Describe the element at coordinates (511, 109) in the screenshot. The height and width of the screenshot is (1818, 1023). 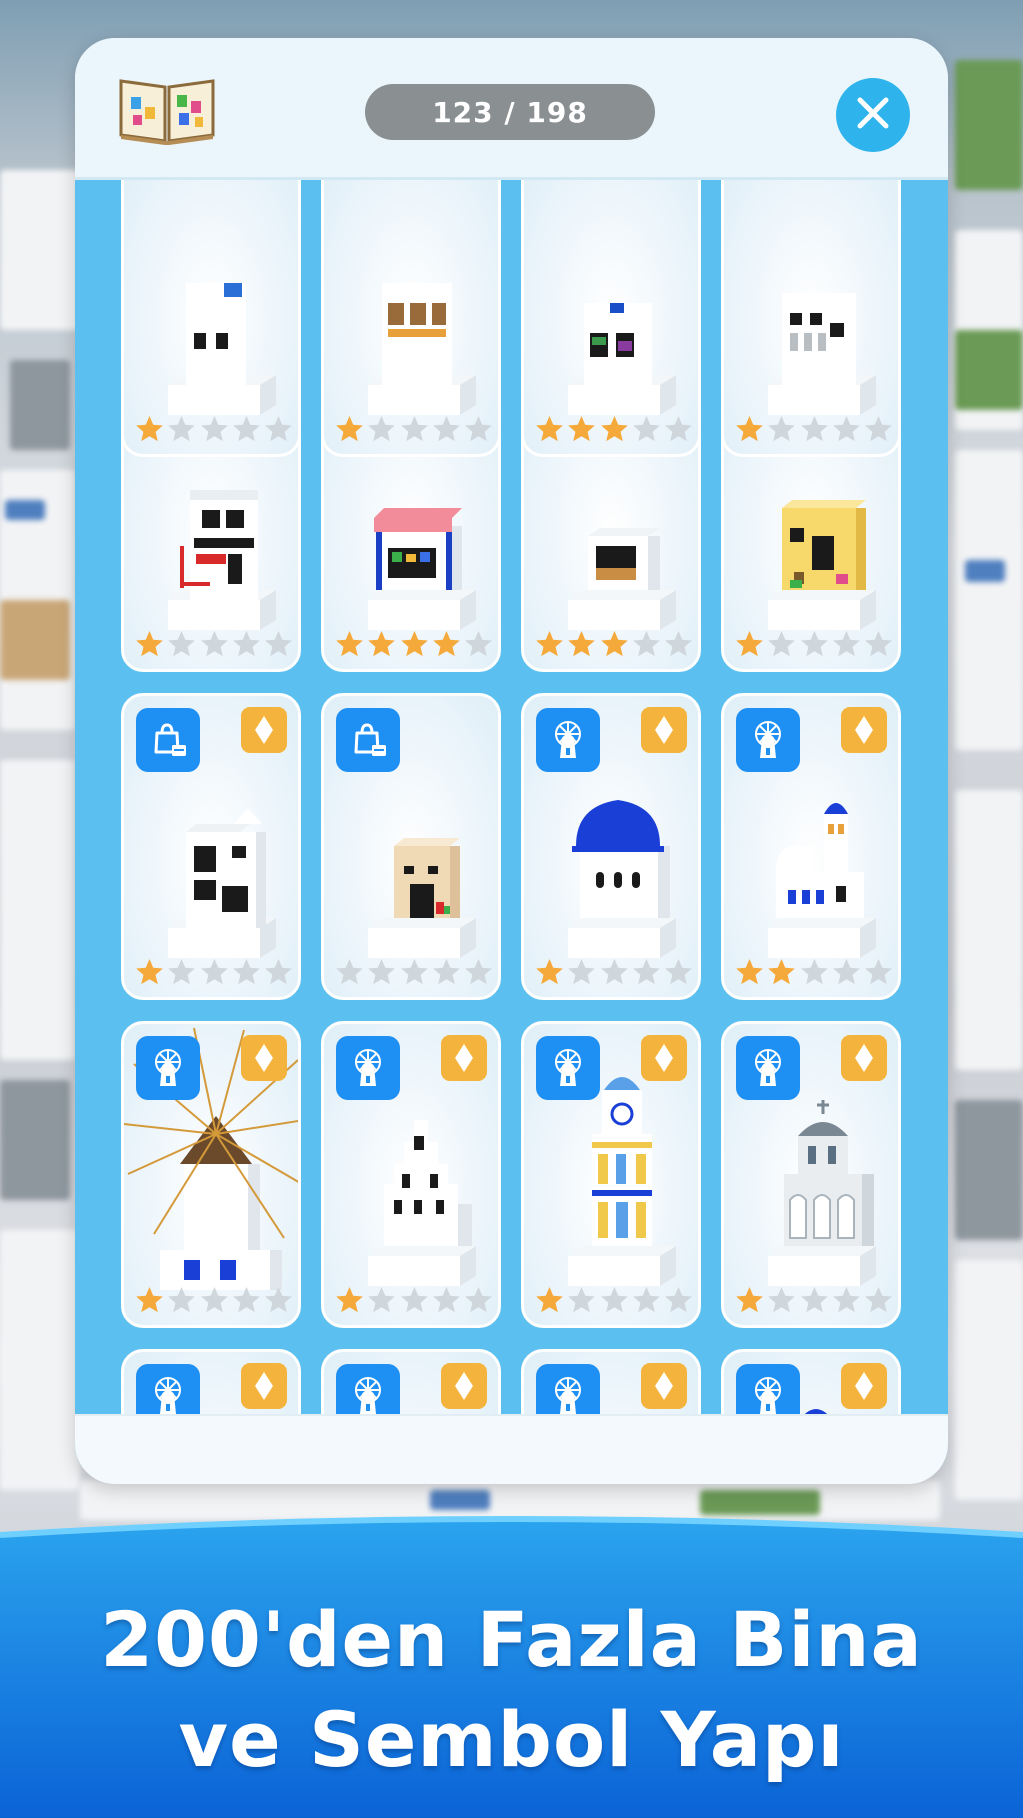
I see `panel-header: 123 / 198` at that location.